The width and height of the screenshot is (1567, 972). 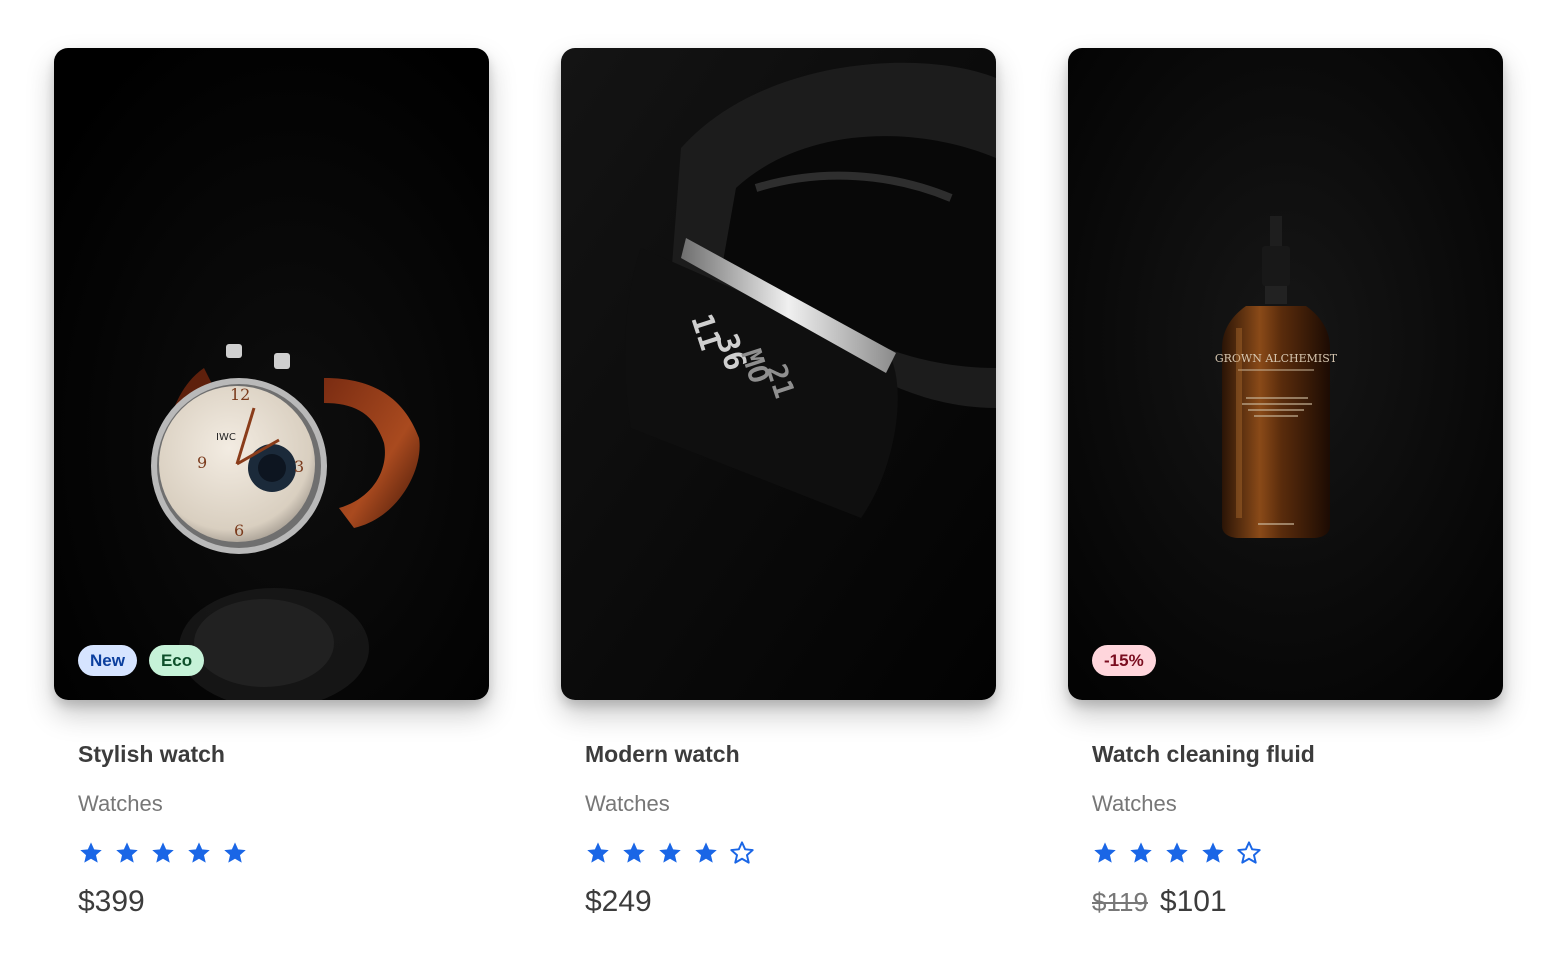 What do you see at coordinates (618, 901) in the screenshot?
I see `product-price: $249` at bounding box center [618, 901].